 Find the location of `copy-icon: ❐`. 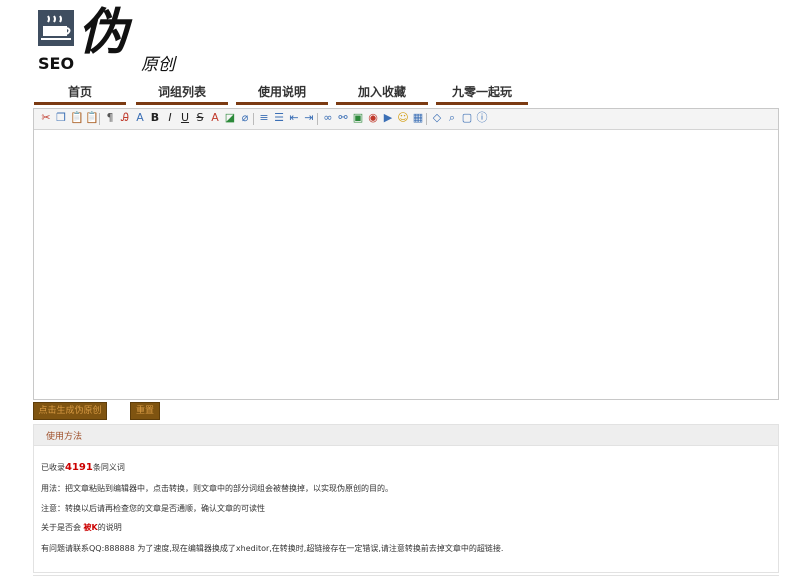

copy-icon: ❐ is located at coordinates (61, 118).